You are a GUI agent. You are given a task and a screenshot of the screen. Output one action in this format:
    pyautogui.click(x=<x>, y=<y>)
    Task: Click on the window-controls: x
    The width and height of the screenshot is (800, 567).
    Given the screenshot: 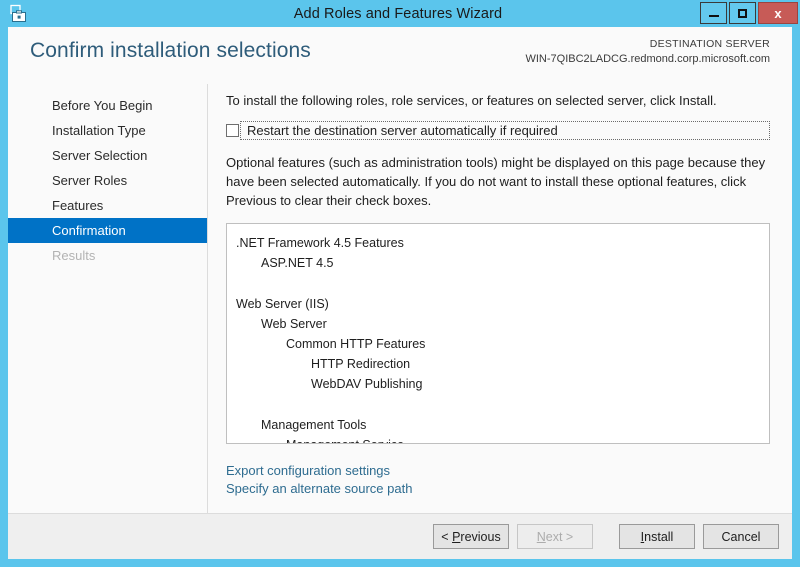 What is the action you would take?
    pyautogui.click(x=749, y=13)
    